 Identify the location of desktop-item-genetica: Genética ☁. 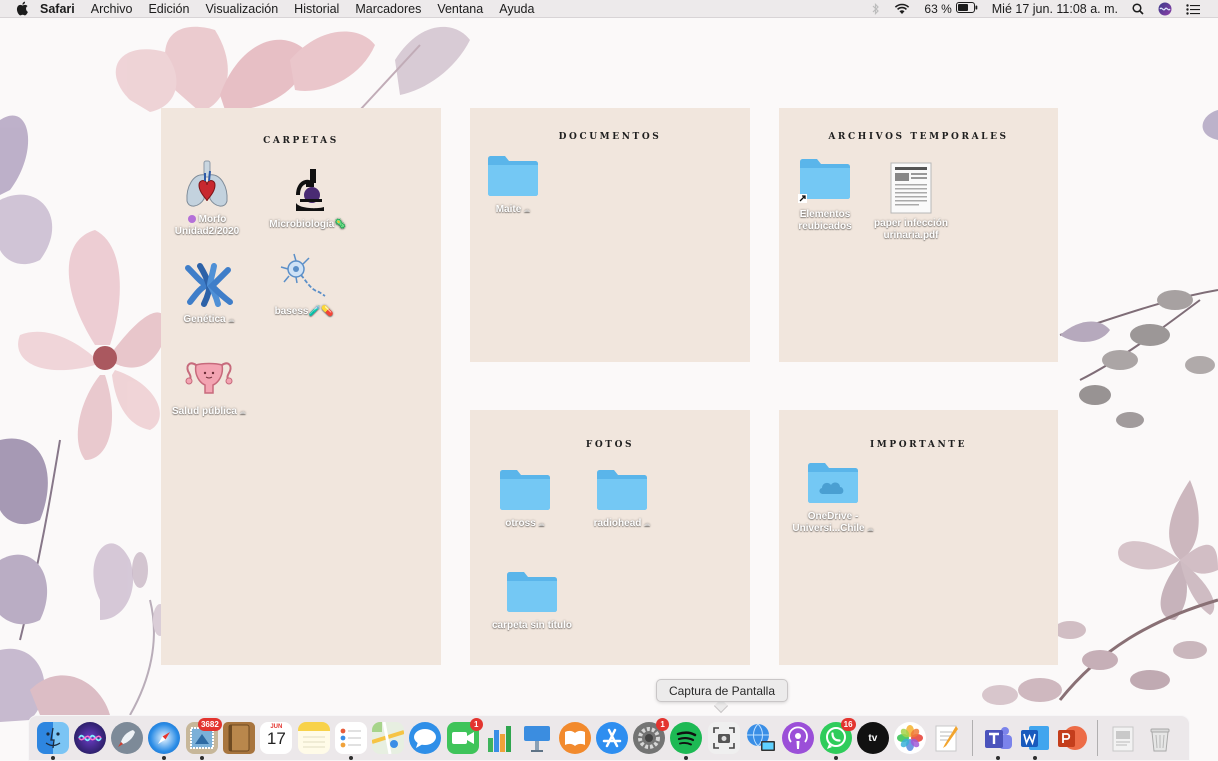
(209, 292).